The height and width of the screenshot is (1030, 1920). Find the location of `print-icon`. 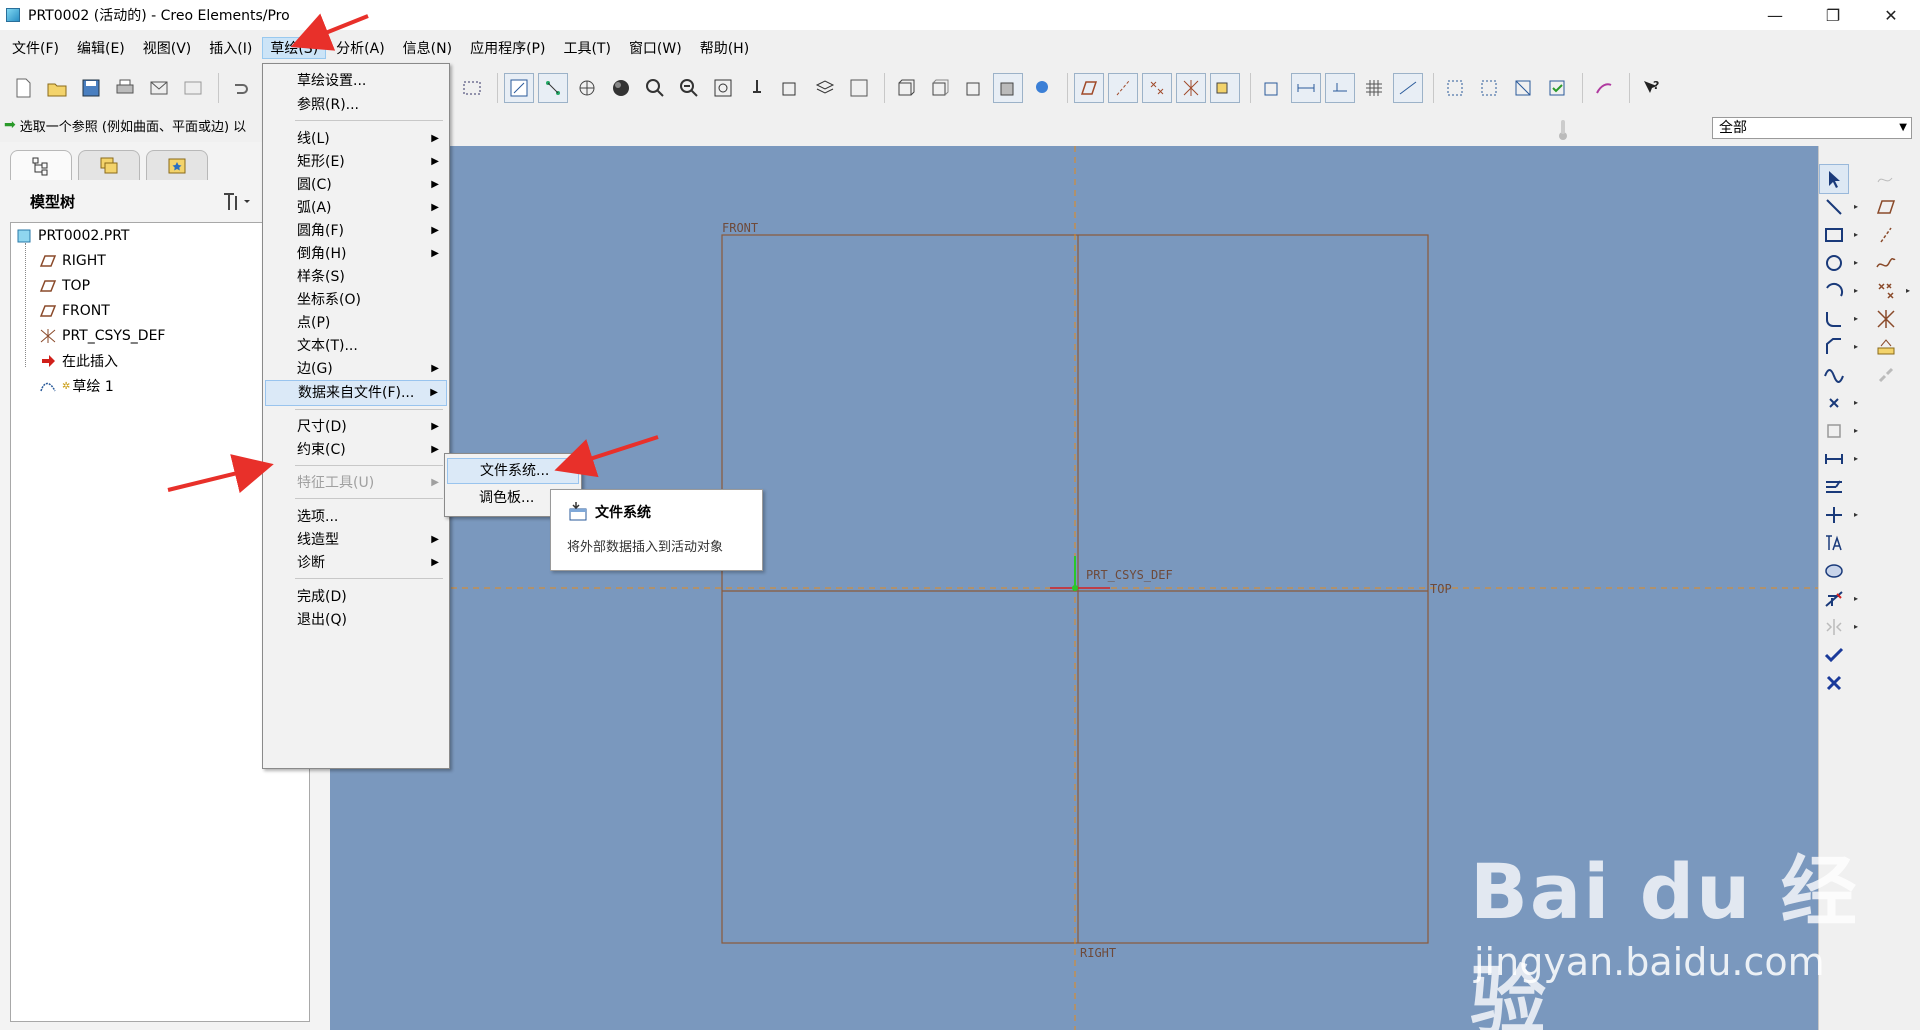

print-icon is located at coordinates (125, 88).